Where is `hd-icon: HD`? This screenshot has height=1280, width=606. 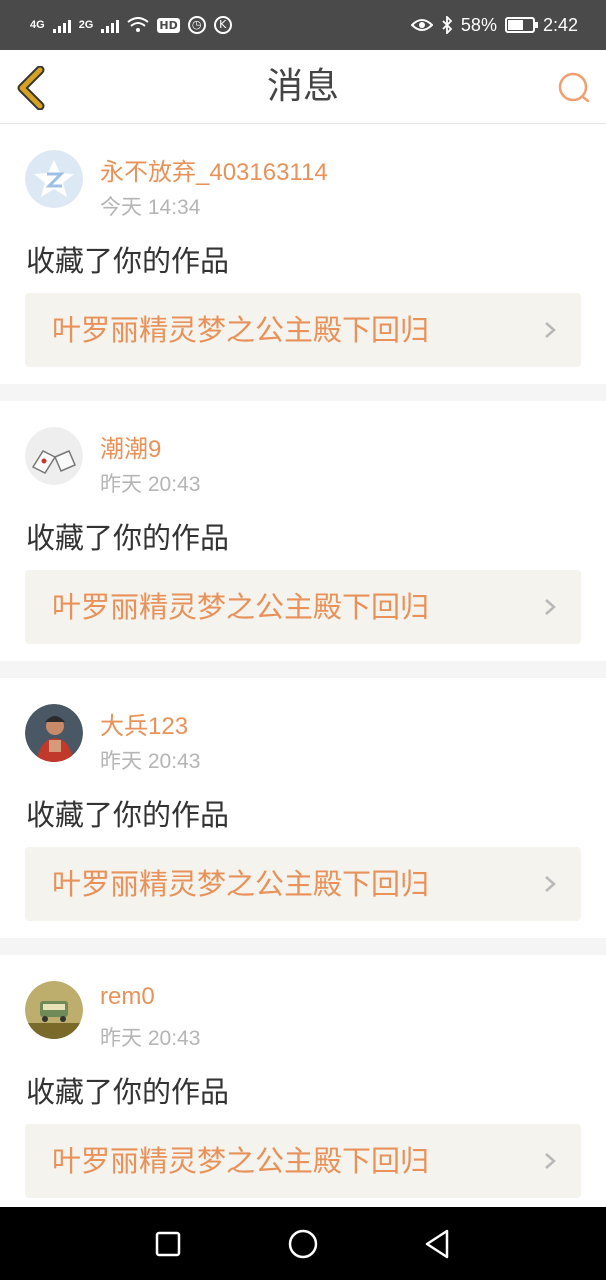
hd-icon: HD is located at coordinates (168, 25).